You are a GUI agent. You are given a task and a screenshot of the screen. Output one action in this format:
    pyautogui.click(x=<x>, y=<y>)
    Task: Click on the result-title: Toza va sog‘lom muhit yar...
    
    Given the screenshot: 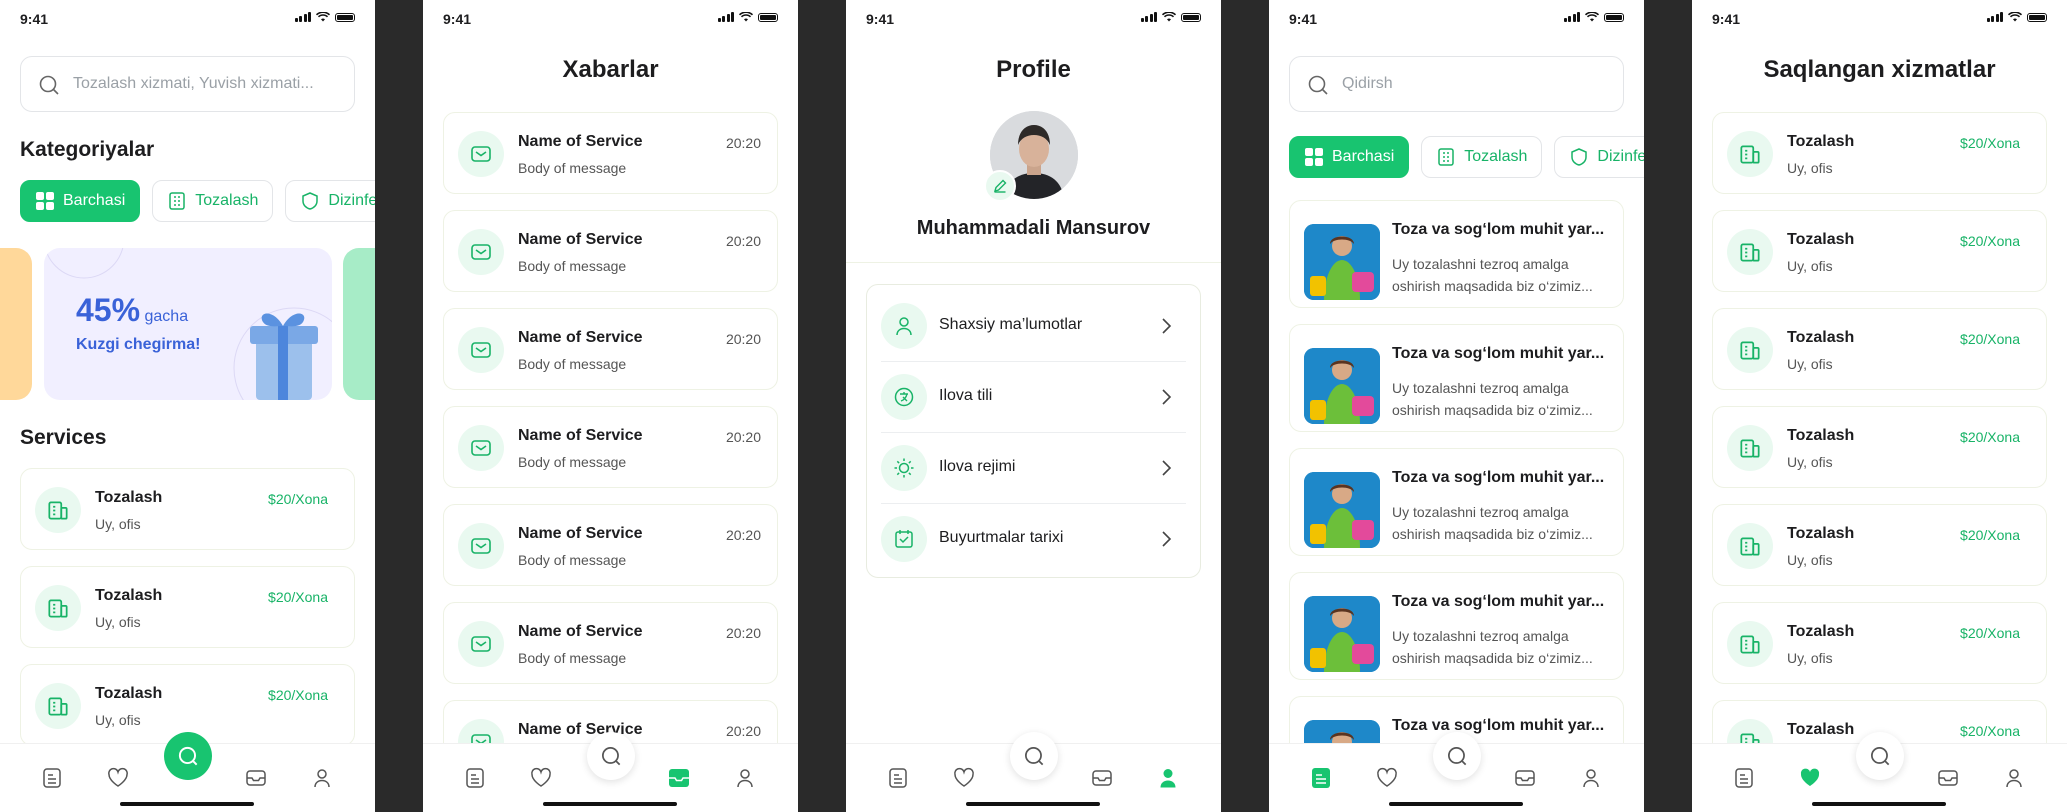 What is the action you would take?
    pyautogui.click(x=1498, y=725)
    